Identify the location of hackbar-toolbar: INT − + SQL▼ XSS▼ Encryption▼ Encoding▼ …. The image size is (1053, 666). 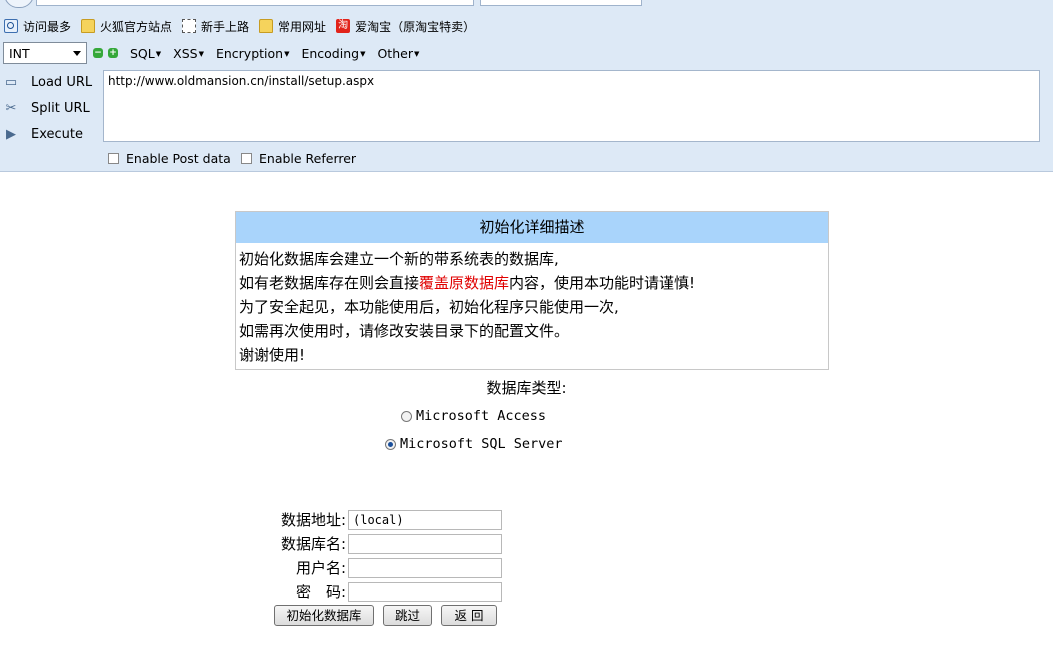
(209, 53).